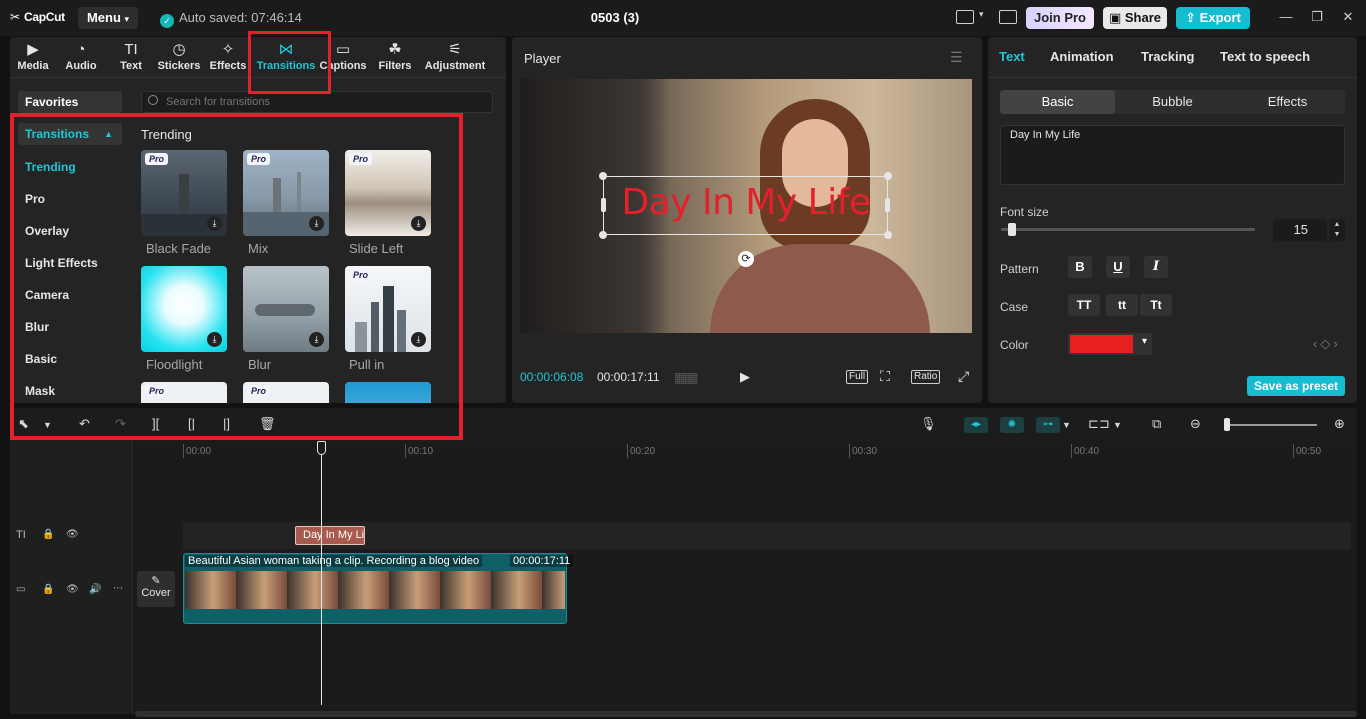  What do you see at coordinates (179, 49) in the screenshot?
I see `stickers-icon: ◷` at bounding box center [179, 49].